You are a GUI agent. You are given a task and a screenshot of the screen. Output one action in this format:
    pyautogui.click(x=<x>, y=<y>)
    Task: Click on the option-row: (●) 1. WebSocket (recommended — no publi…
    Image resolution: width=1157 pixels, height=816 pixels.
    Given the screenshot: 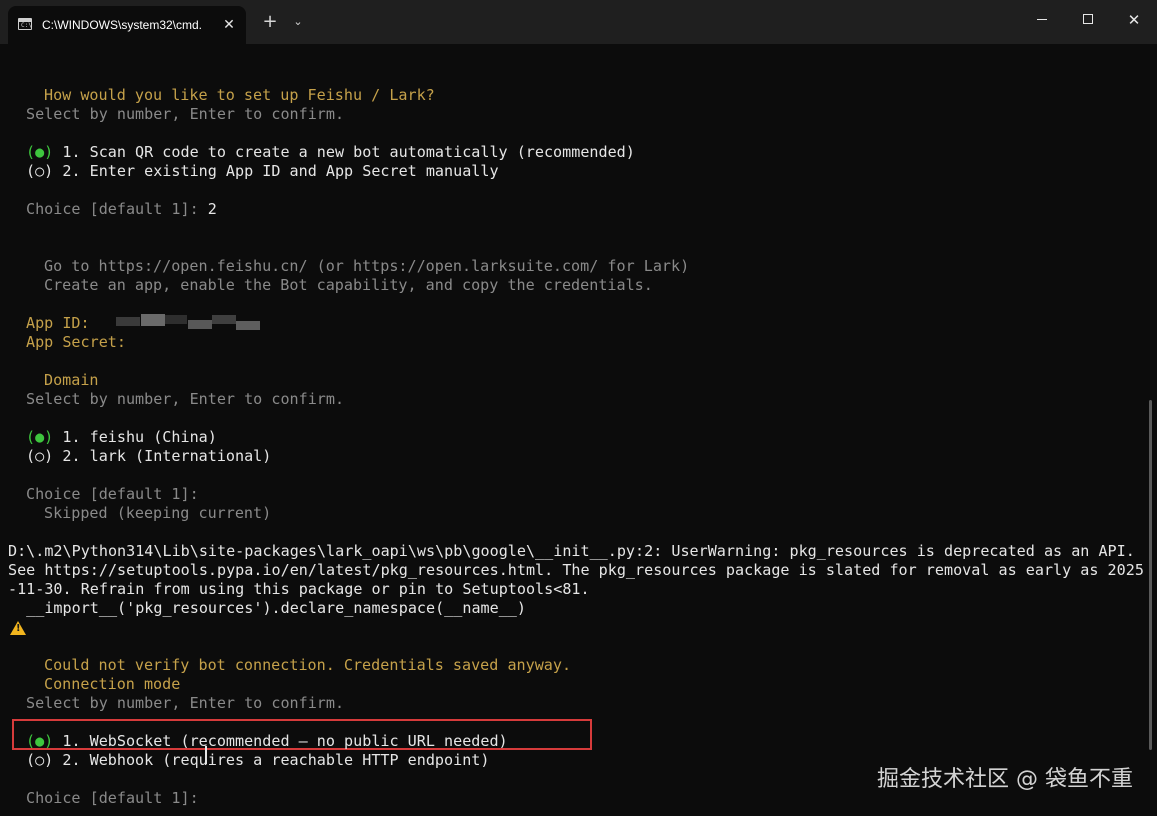 What is the action you would take?
    pyautogui.click(x=267, y=741)
    